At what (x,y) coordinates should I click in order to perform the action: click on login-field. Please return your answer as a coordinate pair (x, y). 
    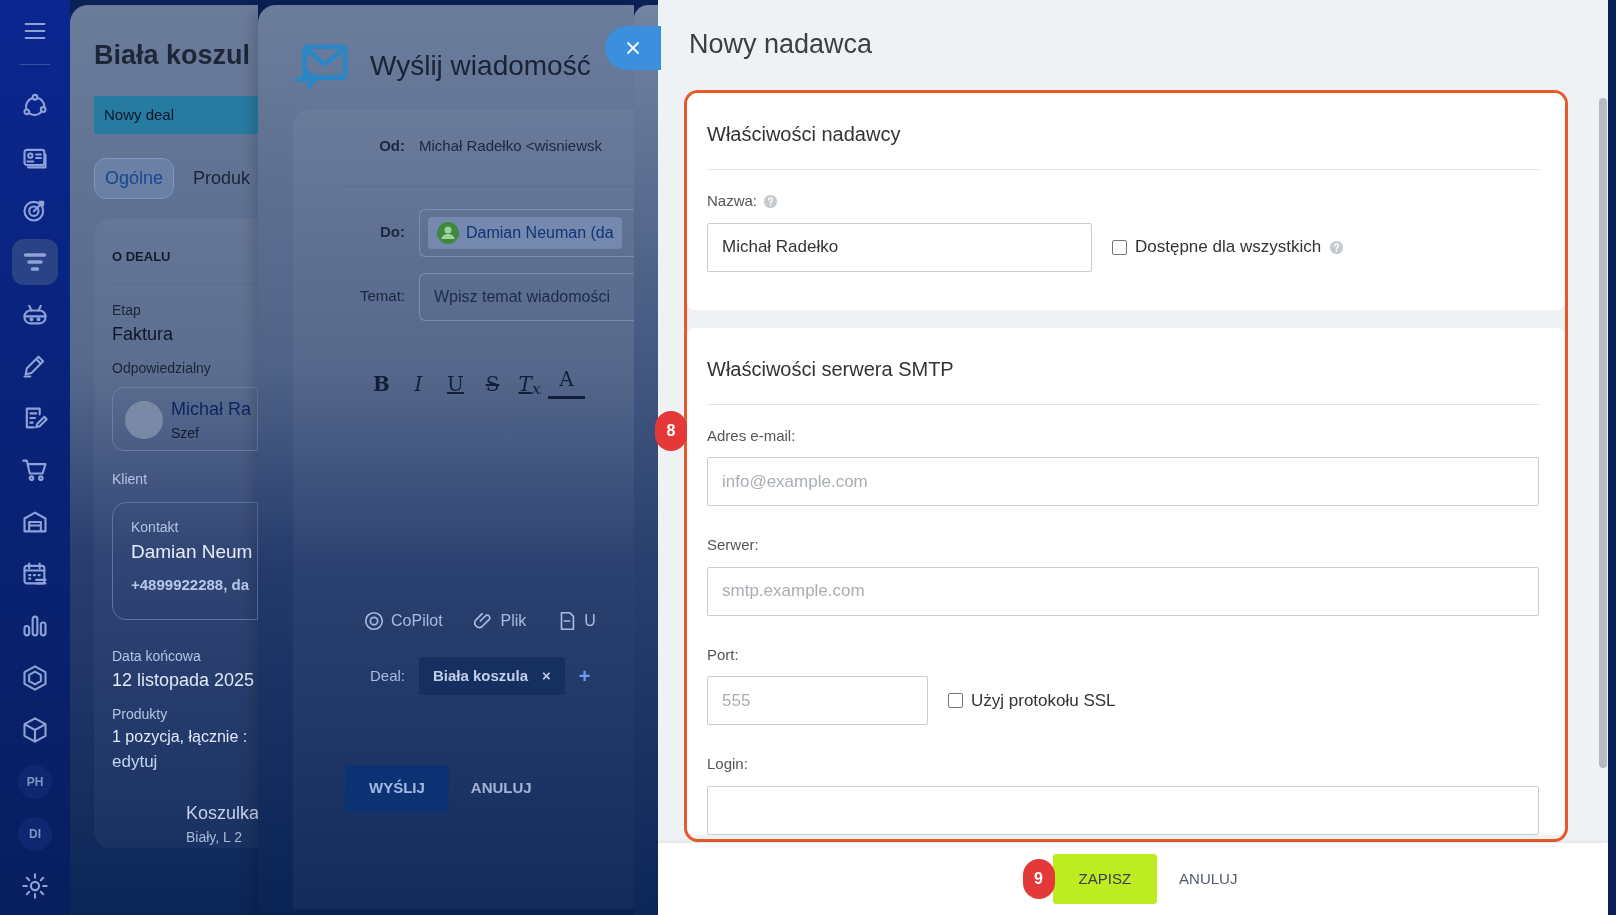
    Looking at the image, I should click on (1123, 810).